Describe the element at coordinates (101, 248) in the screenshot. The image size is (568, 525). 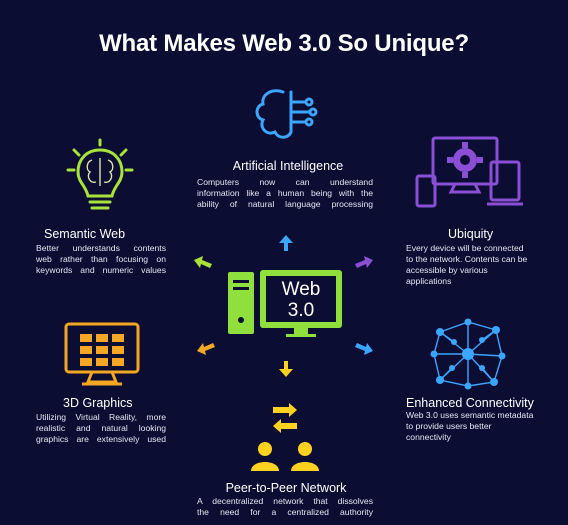
I see `semantic-desc-line-1: Better understands contents` at that location.